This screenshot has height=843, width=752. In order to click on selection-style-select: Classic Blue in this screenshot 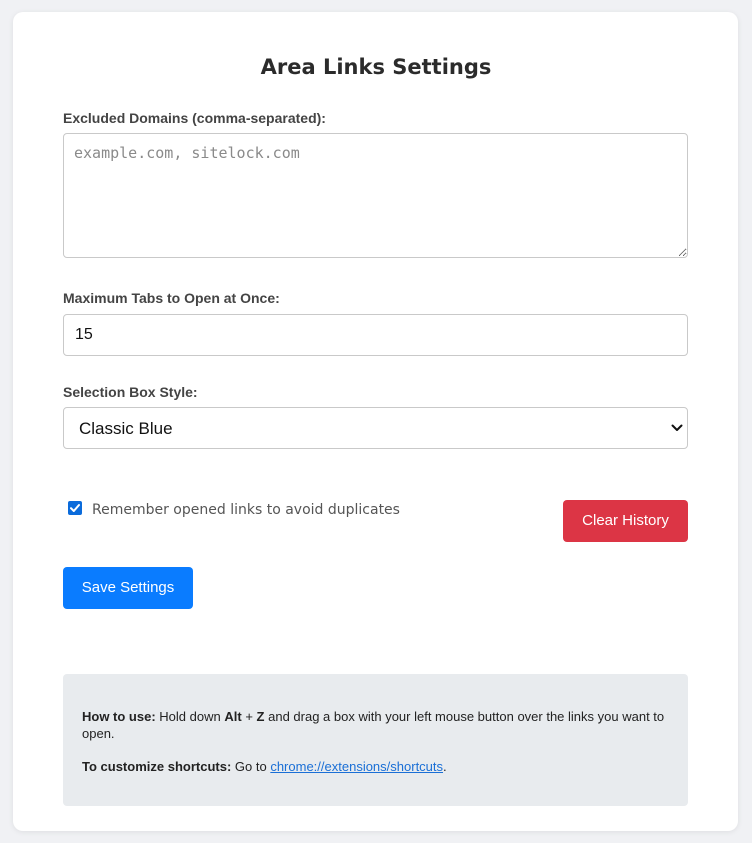, I will do `click(375, 428)`.